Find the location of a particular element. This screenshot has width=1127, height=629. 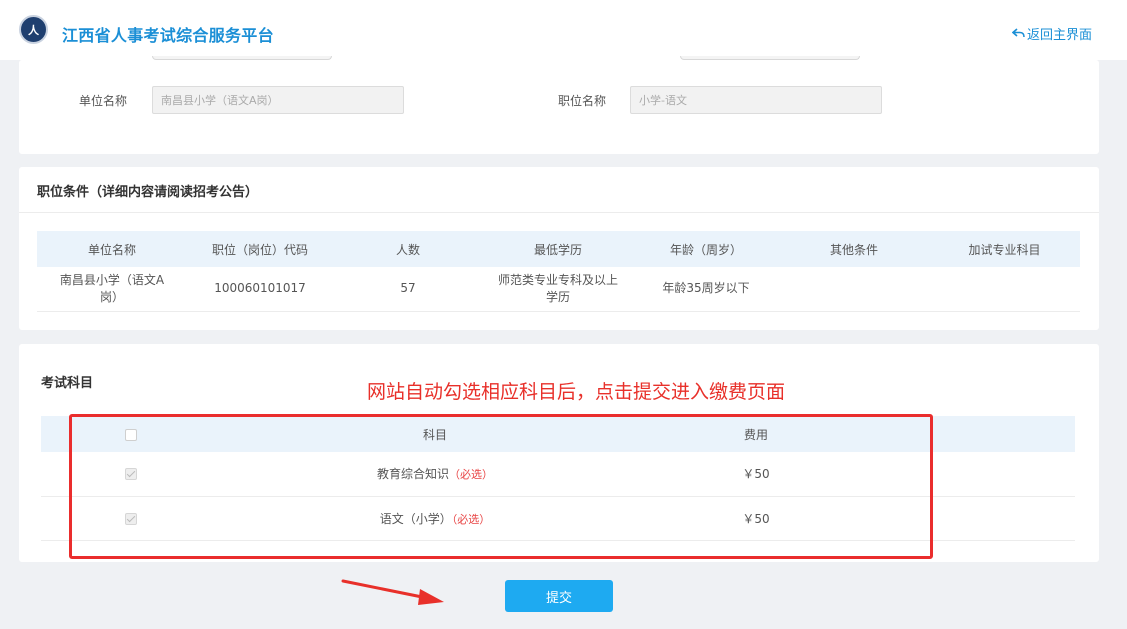

column-header: 职位（岗位）代码 is located at coordinates (260, 249).